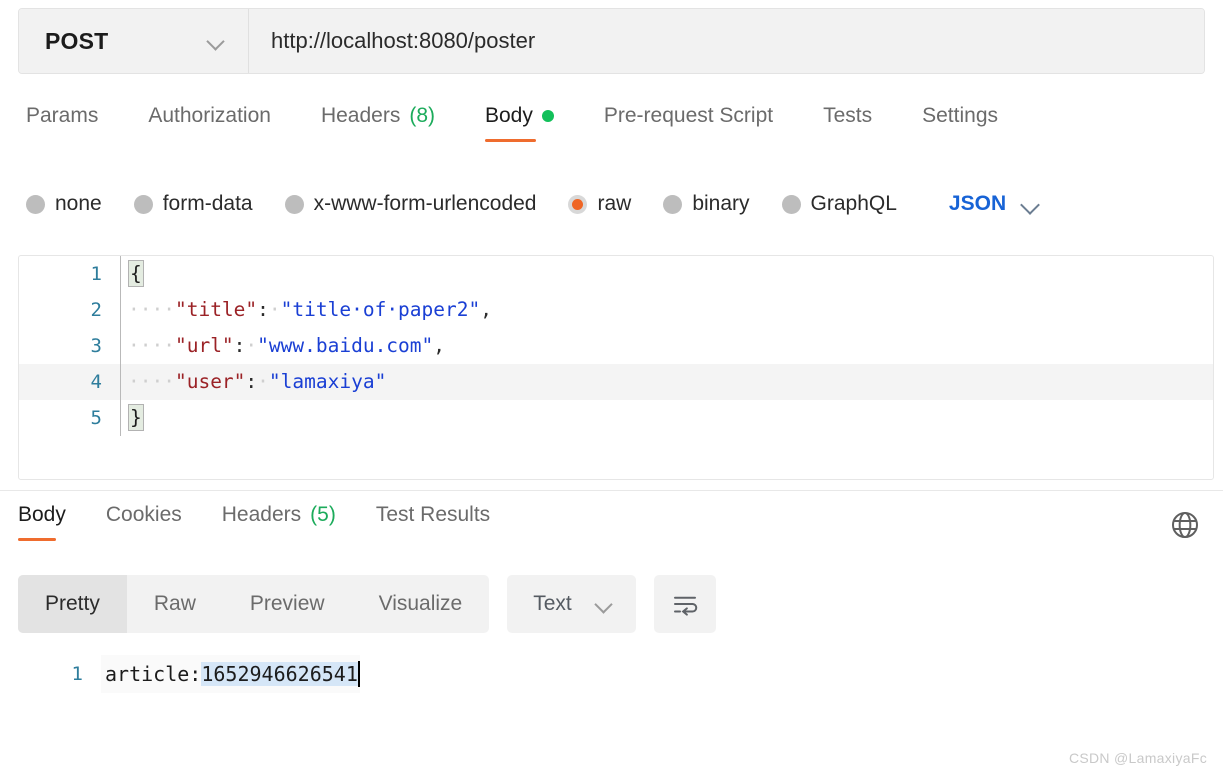  Describe the element at coordinates (403, 40) in the screenshot. I see `url-value: http://localhost:8080/poster` at that location.